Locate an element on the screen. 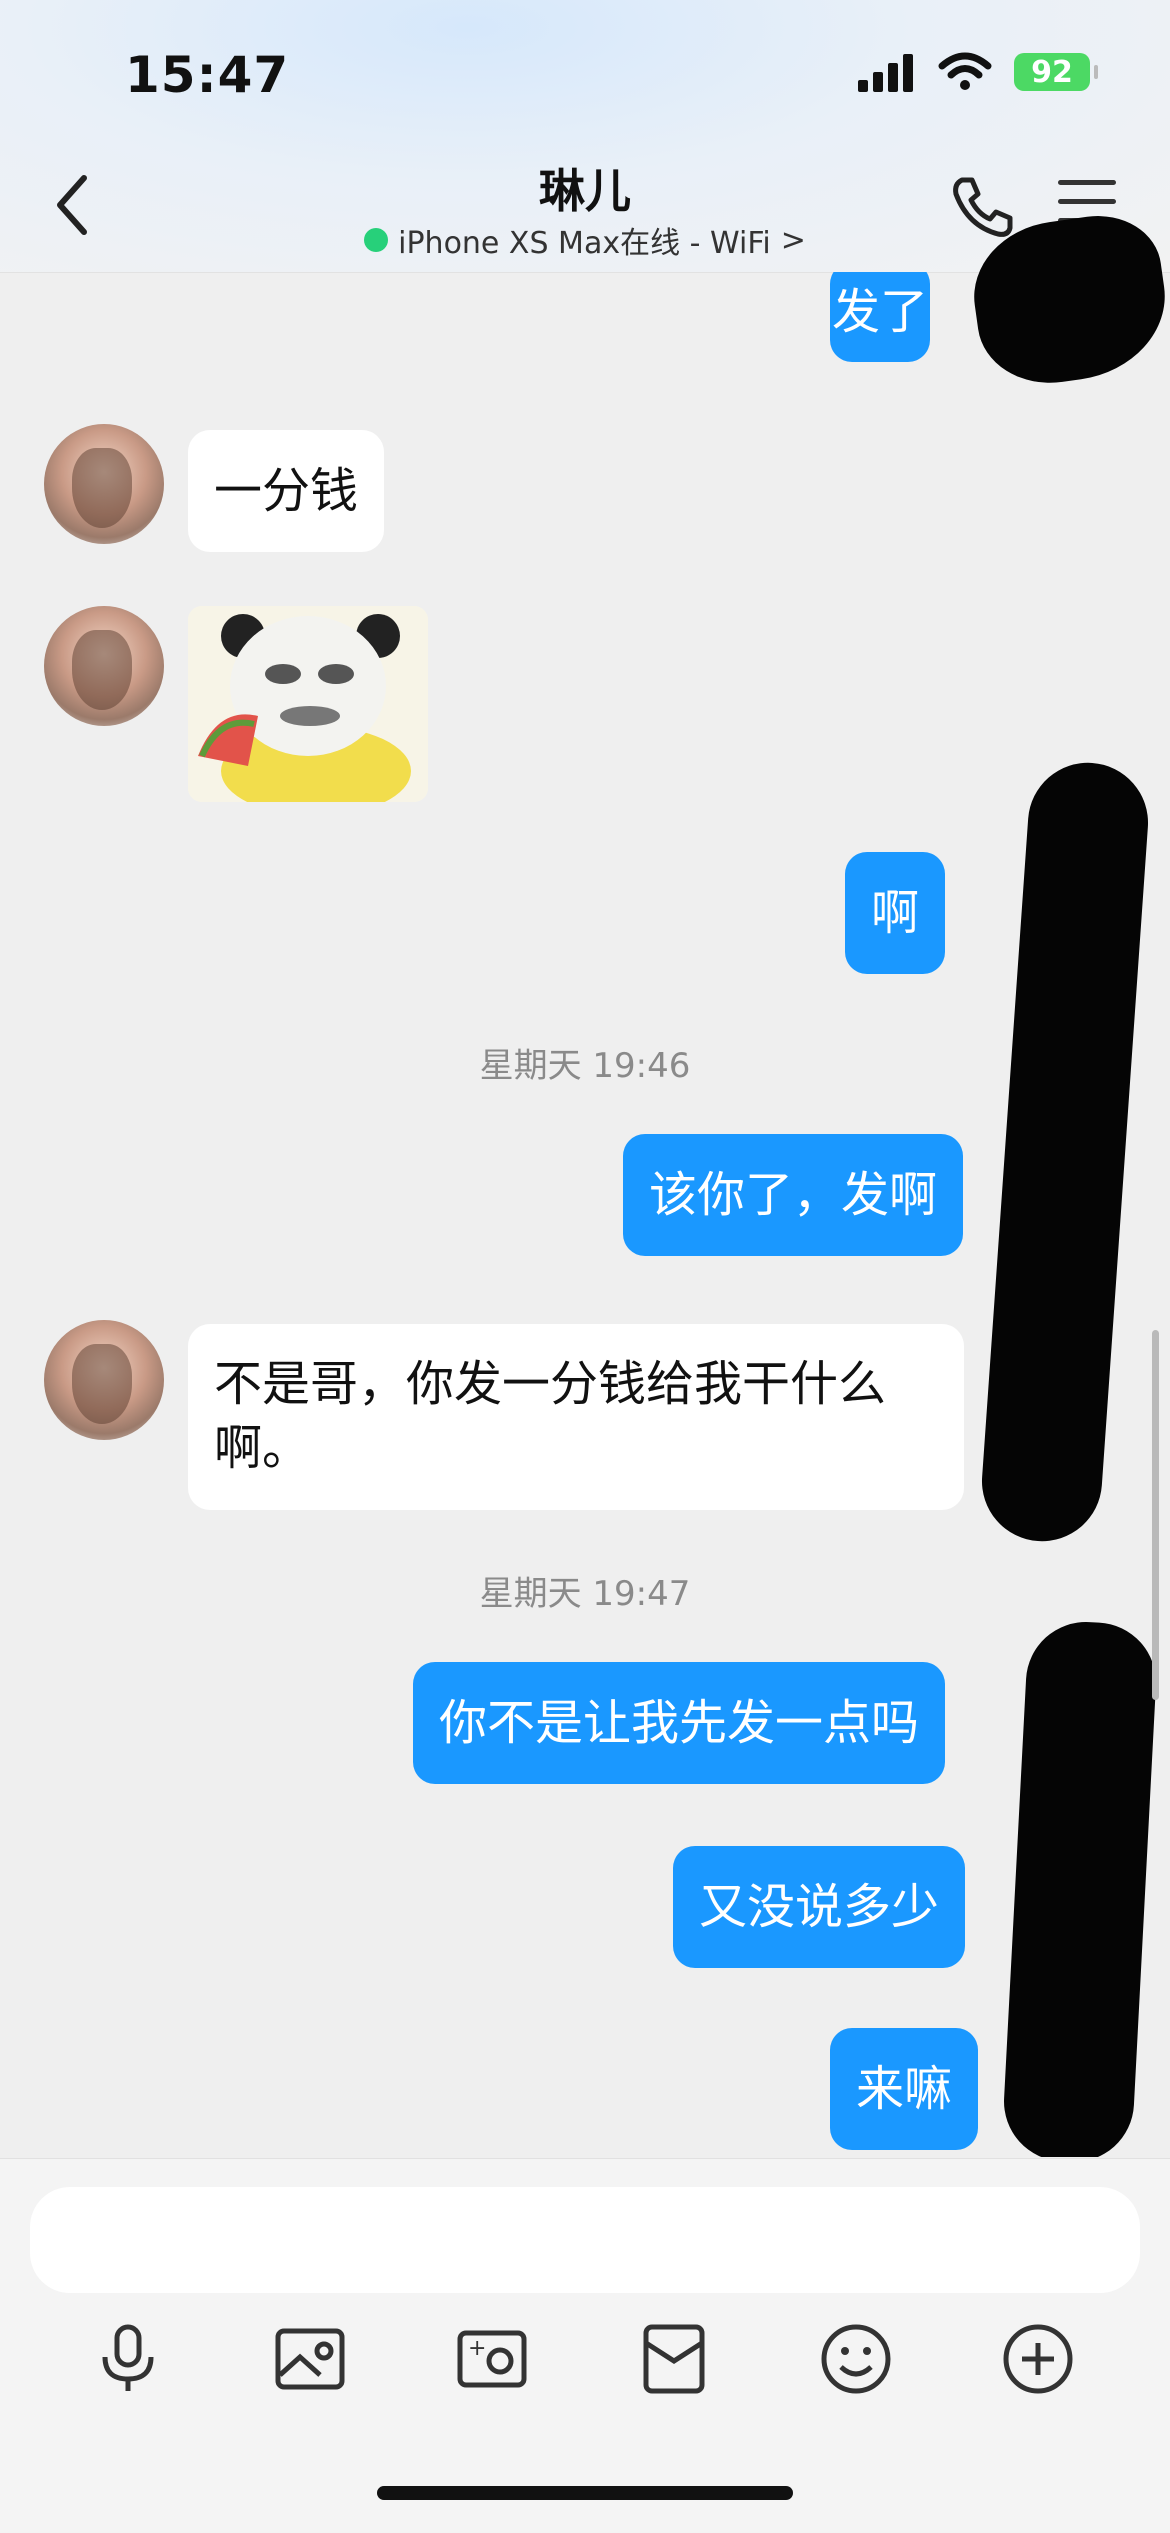 This screenshot has width=1170, height=2533. message-text: 又没说多少 is located at coordinates (819, 1907).